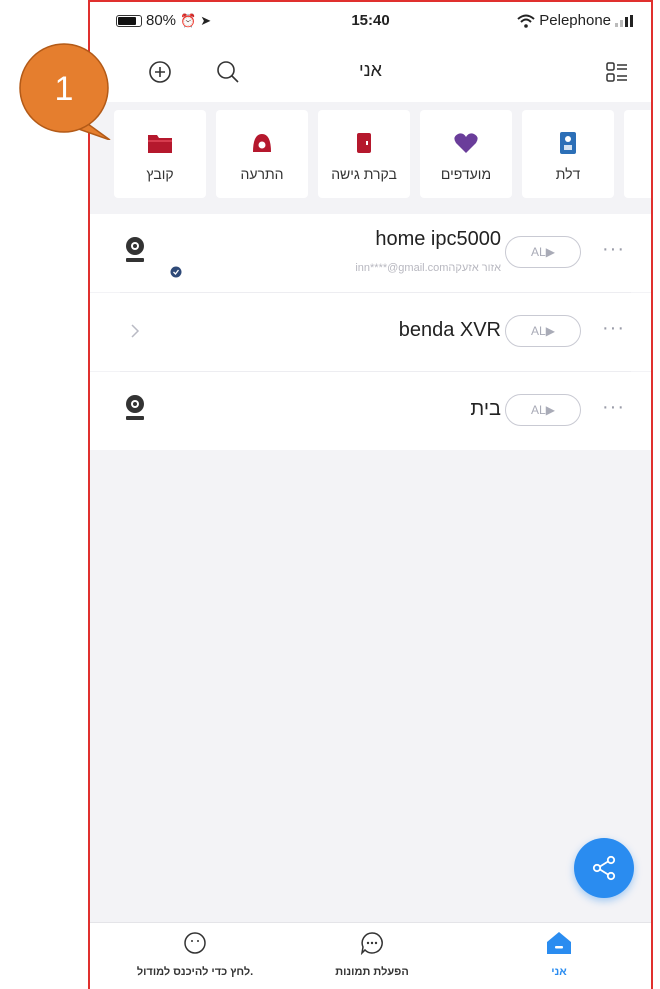  I want to click on share-icon, so click(604, 868).